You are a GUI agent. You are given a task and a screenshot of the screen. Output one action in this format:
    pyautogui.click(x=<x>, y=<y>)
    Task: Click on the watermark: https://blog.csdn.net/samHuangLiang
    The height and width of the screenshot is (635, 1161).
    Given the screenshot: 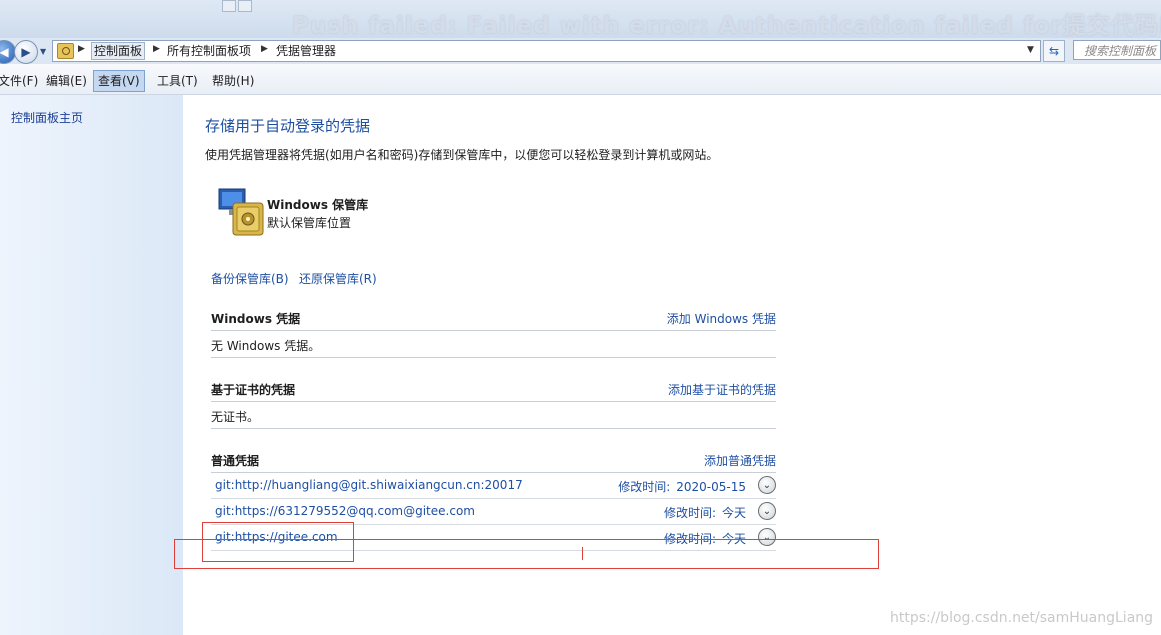 What is the action you would take?
    pyautogui.click(x=1022, y=618)
    